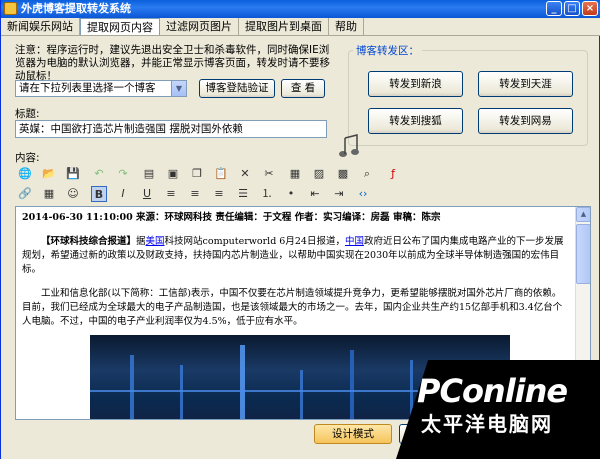 The image size is (600, 459). Describe the element at coordinates (25, 194) in the screenshot. I see `link-icon: 🔗` at that location.